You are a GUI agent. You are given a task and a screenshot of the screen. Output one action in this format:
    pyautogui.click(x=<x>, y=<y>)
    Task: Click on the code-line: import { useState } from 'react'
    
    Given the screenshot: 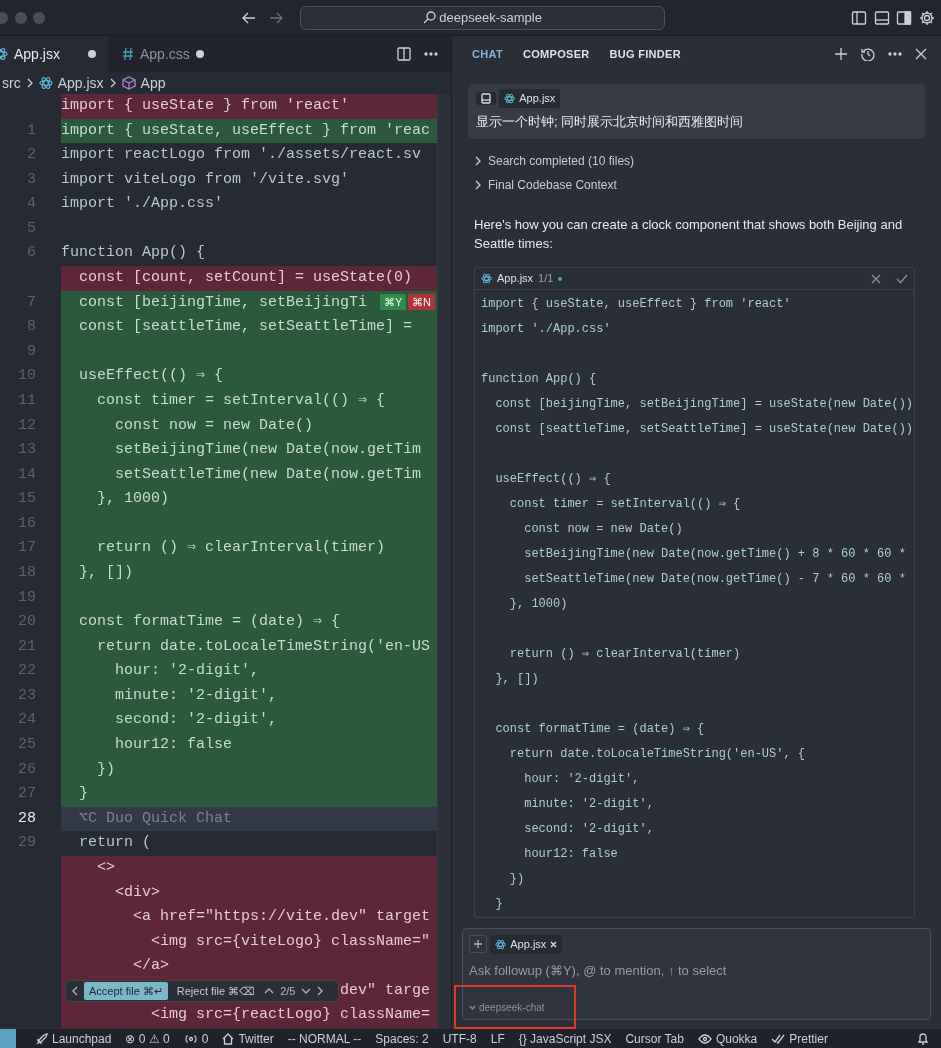 What is the action you would take?
    pyautogui.click(x=205, y=105)
    